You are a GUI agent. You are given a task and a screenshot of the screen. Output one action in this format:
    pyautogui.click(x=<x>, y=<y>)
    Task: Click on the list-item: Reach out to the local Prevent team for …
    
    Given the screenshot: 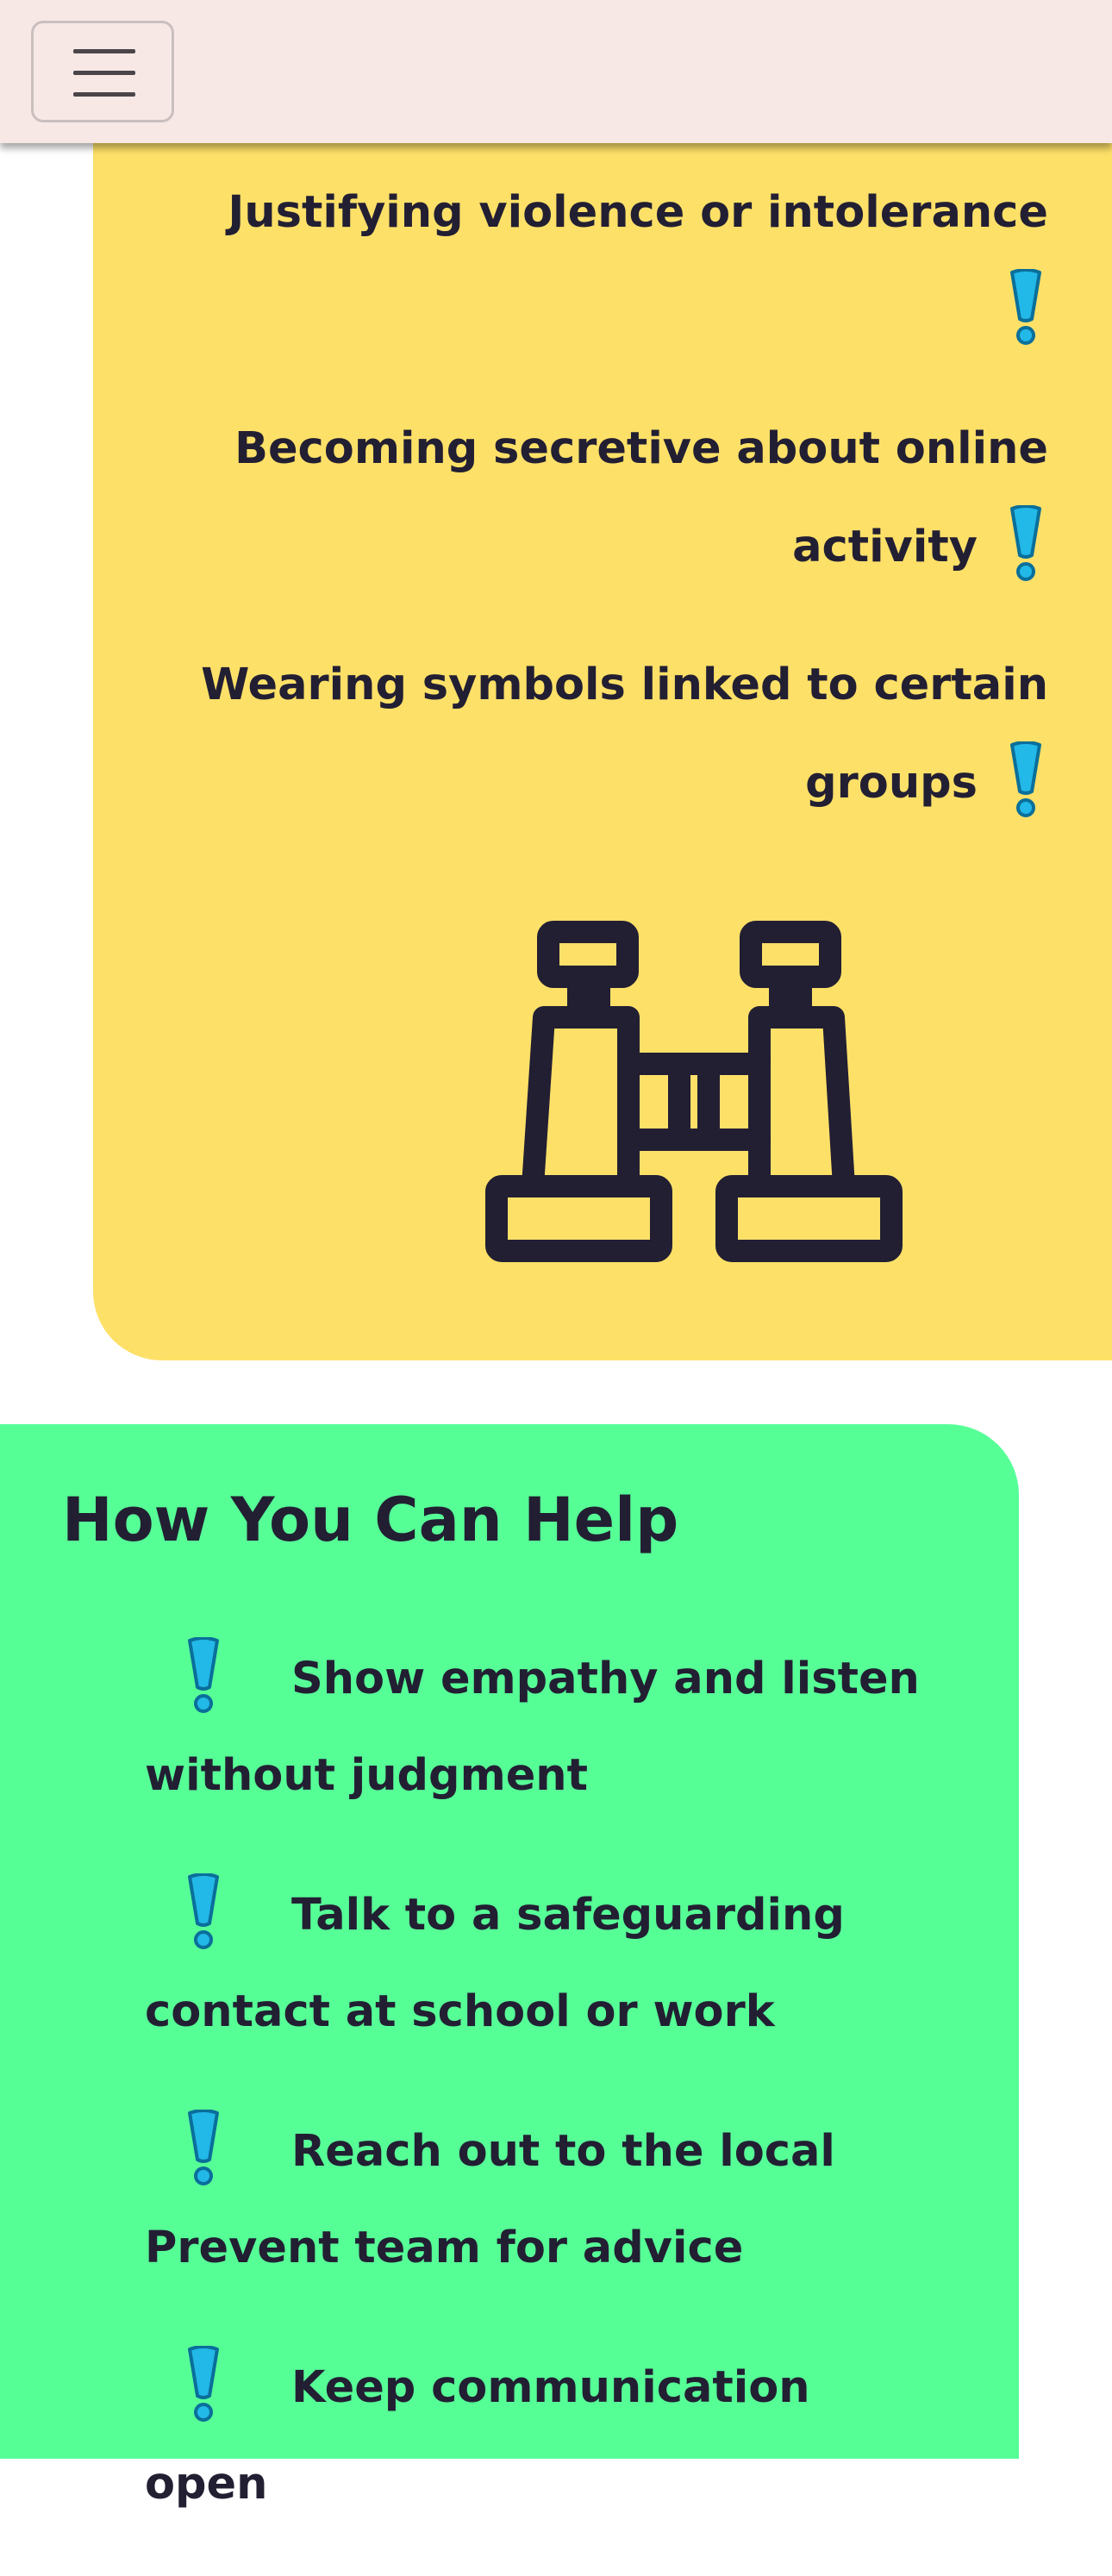 What is the action you would take?
    pyautogui.click(x=533, y=2200)
    